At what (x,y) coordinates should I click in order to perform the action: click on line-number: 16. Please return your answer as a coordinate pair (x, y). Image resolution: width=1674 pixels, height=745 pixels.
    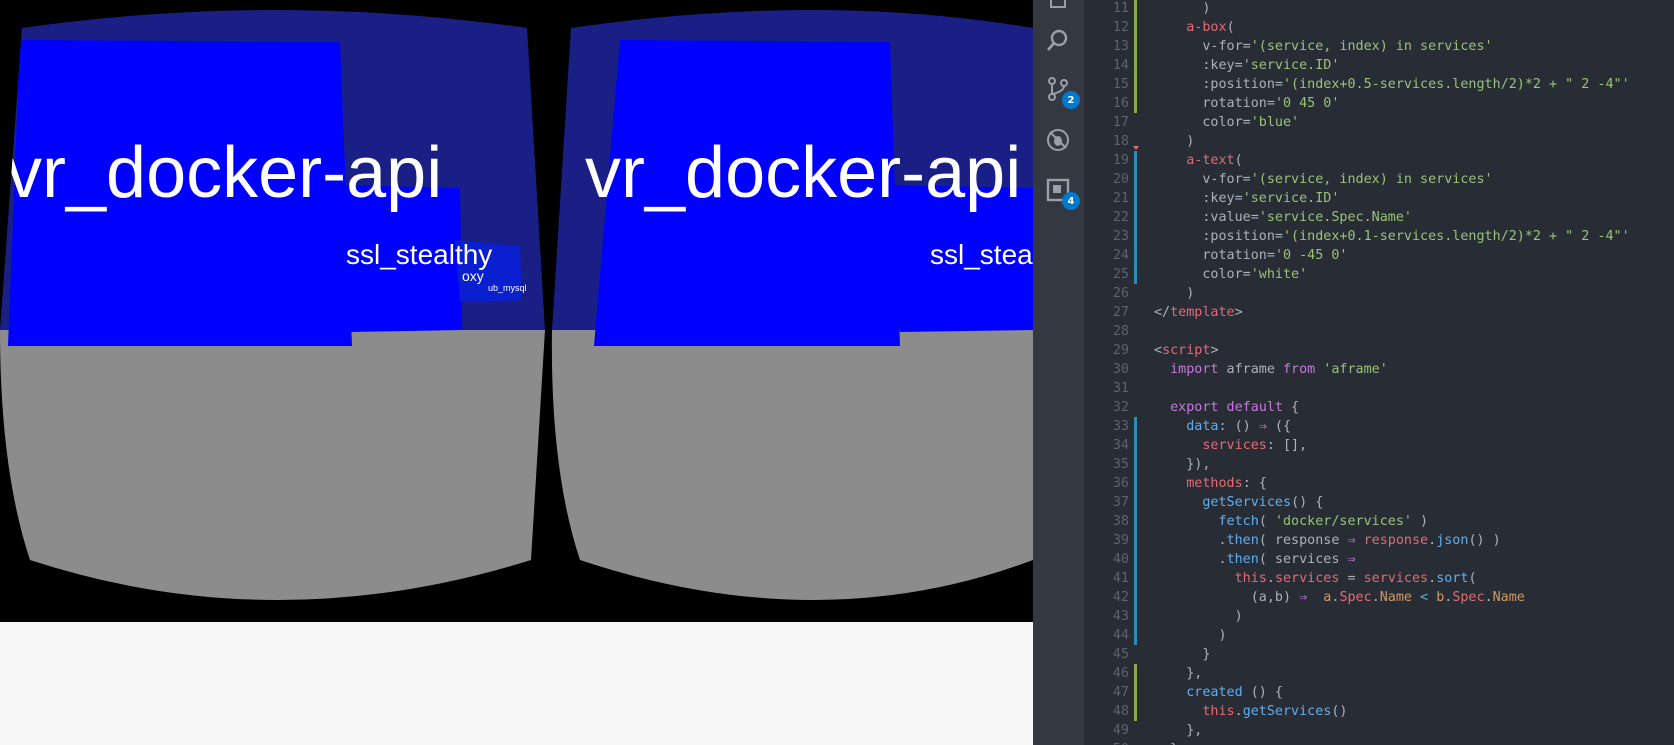
    Looking at the image, I should click on (1120, 103).